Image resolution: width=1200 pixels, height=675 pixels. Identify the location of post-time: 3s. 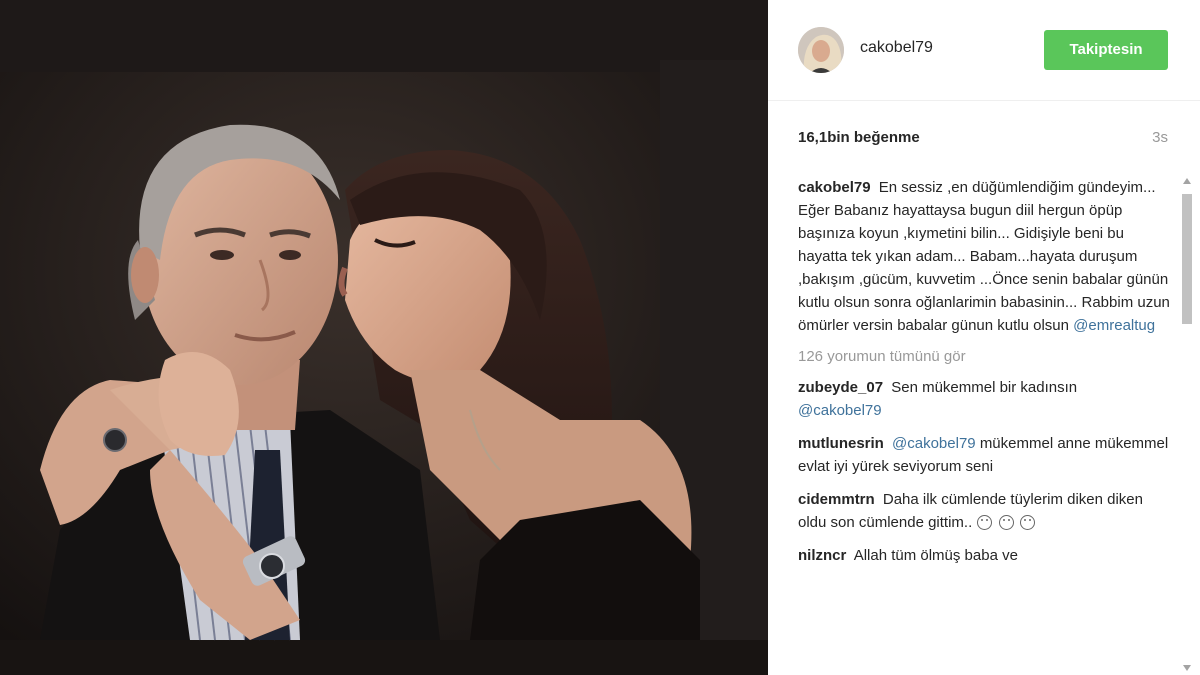
(1160, 137).